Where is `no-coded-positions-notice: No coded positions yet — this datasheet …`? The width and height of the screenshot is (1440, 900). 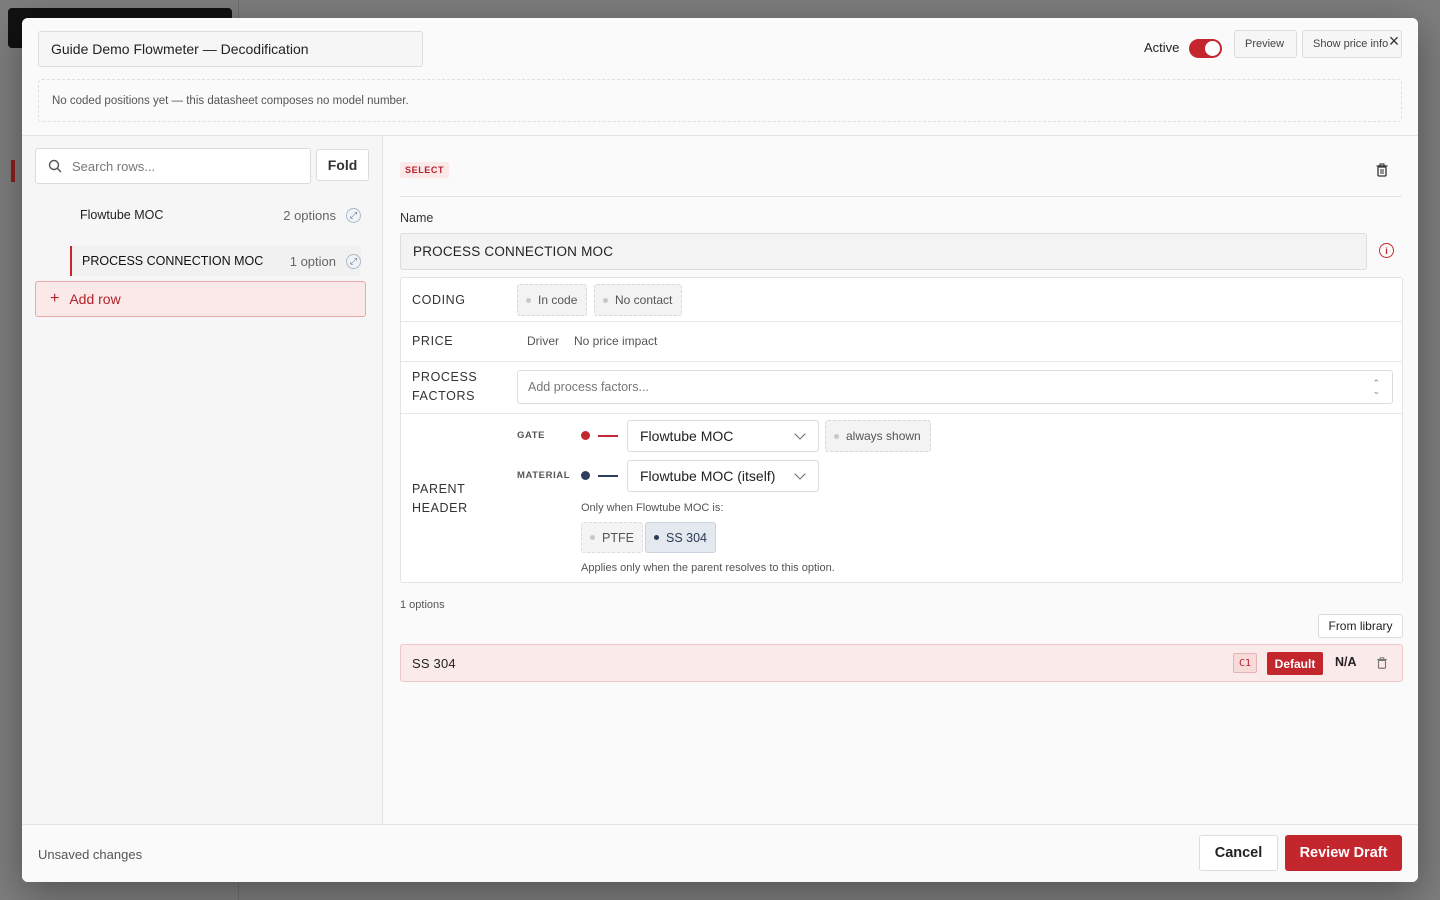
no-coded-positions-notice: No coded positions yet — this datasheet … is located at coordinates (720, 100).